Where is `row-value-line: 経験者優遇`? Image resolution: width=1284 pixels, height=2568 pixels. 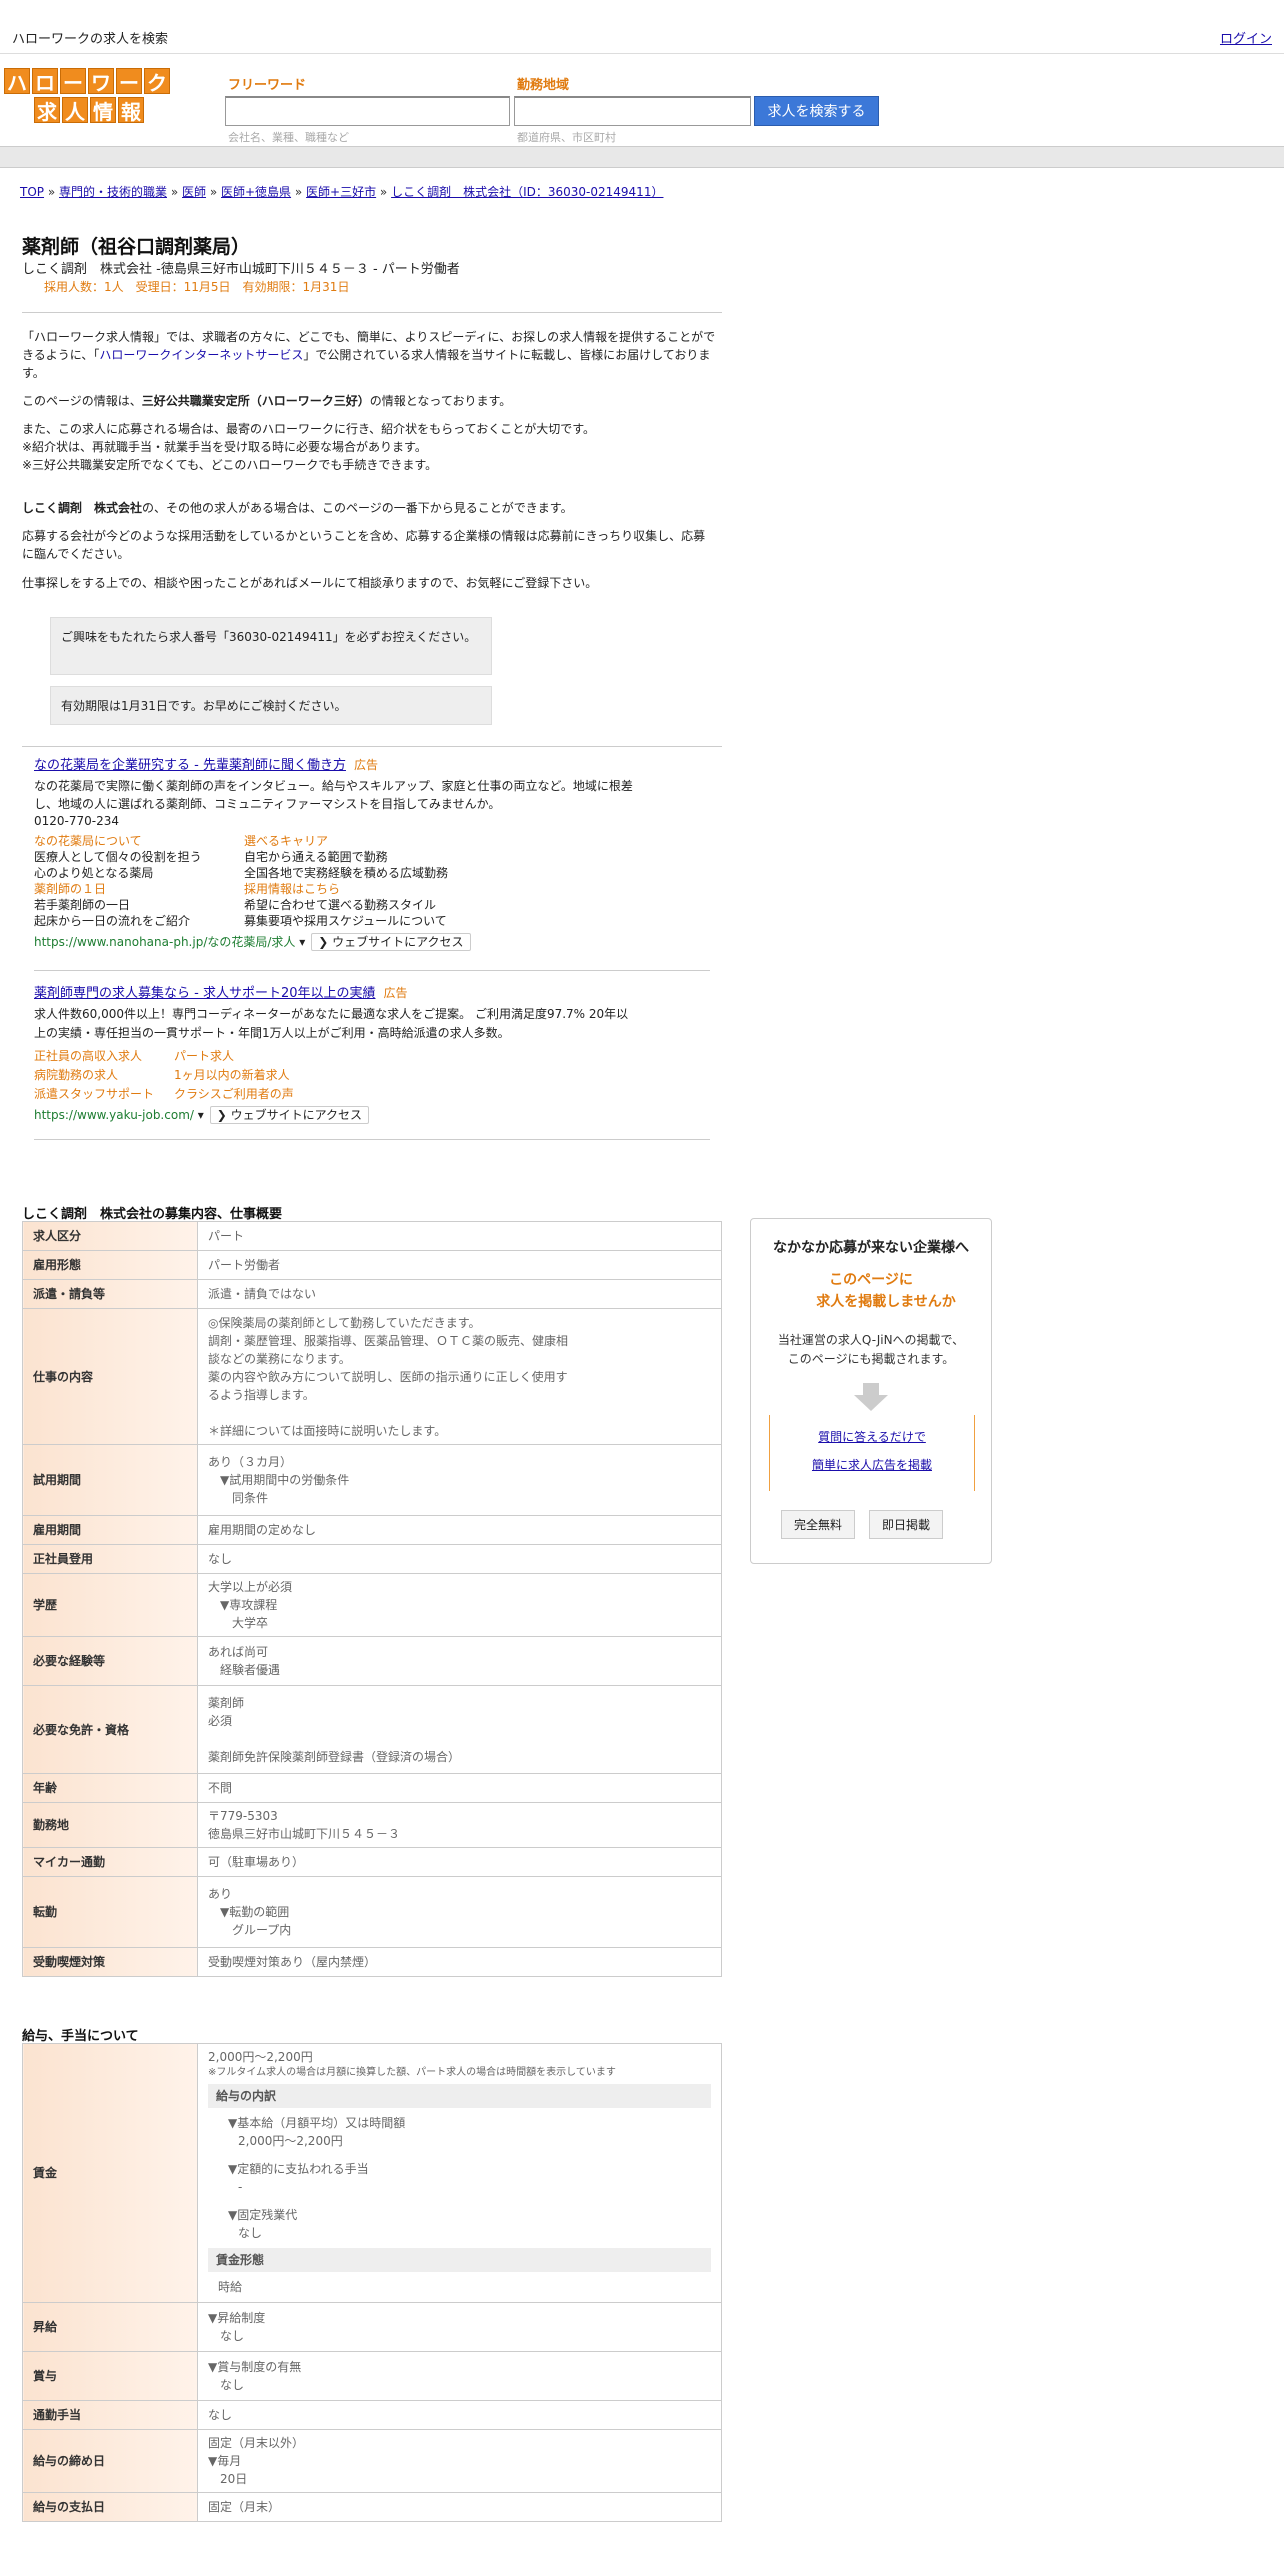 row-value-line: 経験者優遇 is located at coordinates (244, 1670).